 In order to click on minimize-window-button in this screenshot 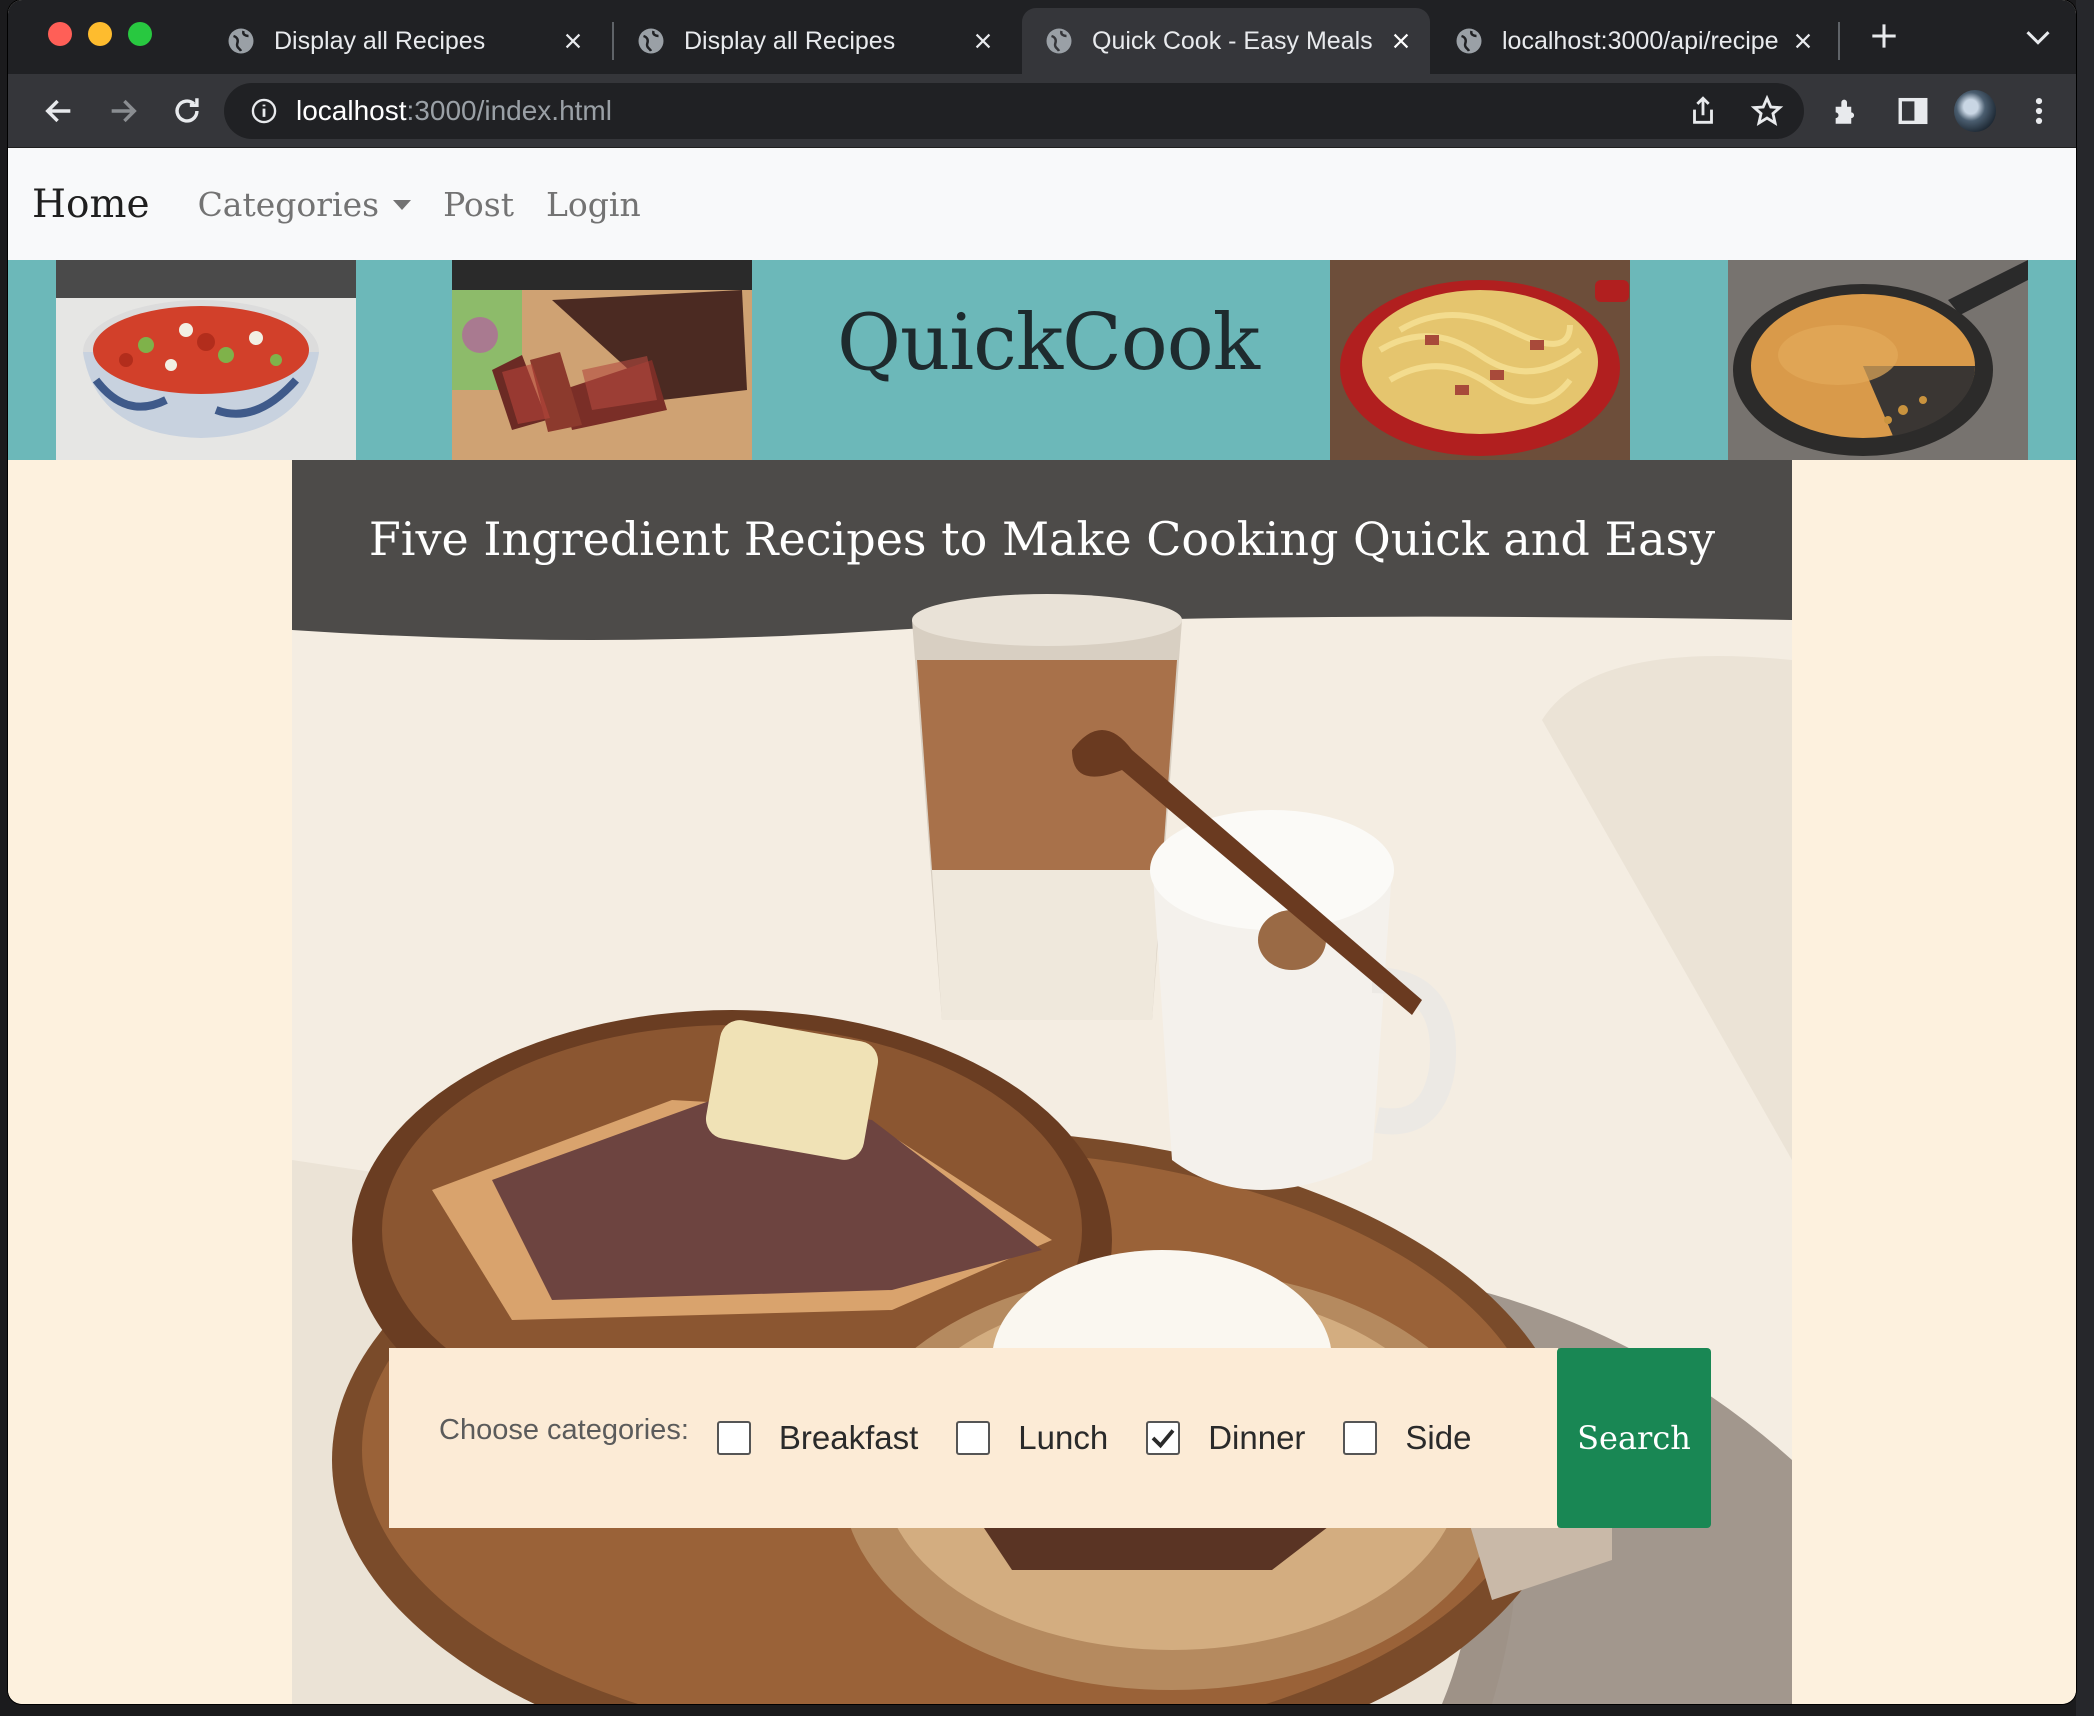, I will do `click(100, 34)`.